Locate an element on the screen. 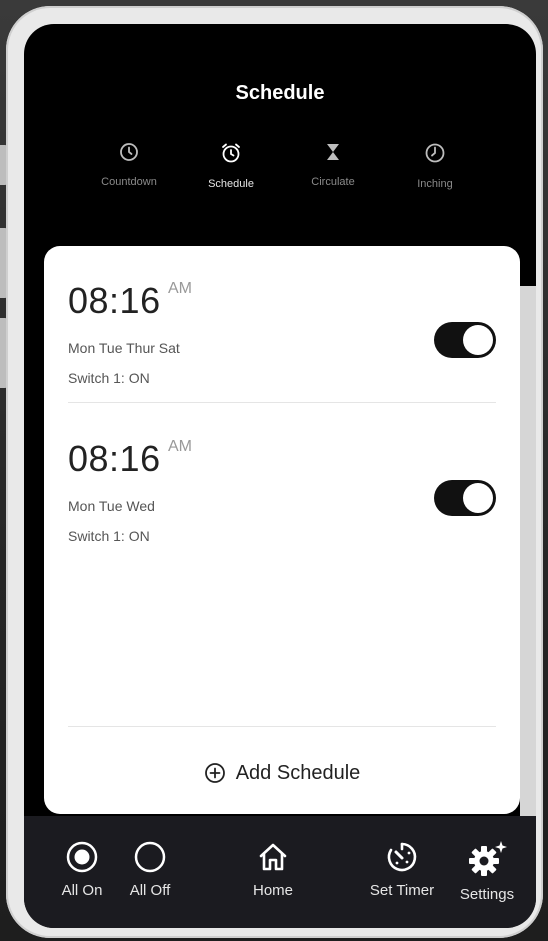 The width and height of the screenshot is (548, 941). nav-home: Home is located at coordinates (273, 869).